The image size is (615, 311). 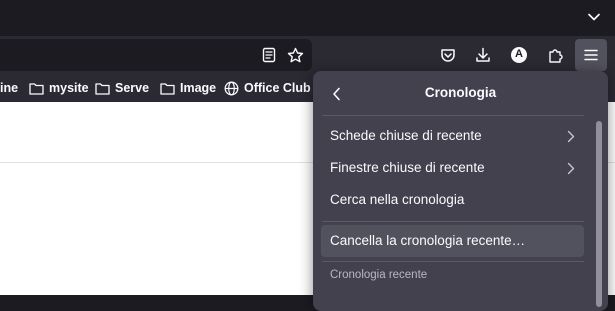 I want to click on bookmark-label: Server, so click(x=132, y=88).